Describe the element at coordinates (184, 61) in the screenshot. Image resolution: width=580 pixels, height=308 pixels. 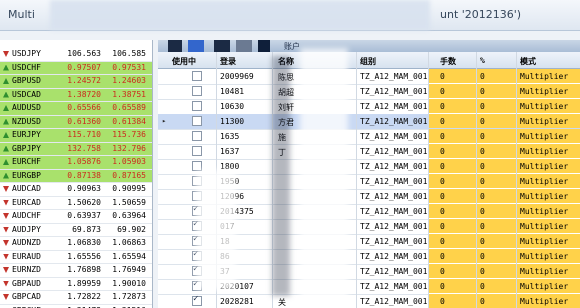
I see `col-inuse-header: 使用中` at that location.